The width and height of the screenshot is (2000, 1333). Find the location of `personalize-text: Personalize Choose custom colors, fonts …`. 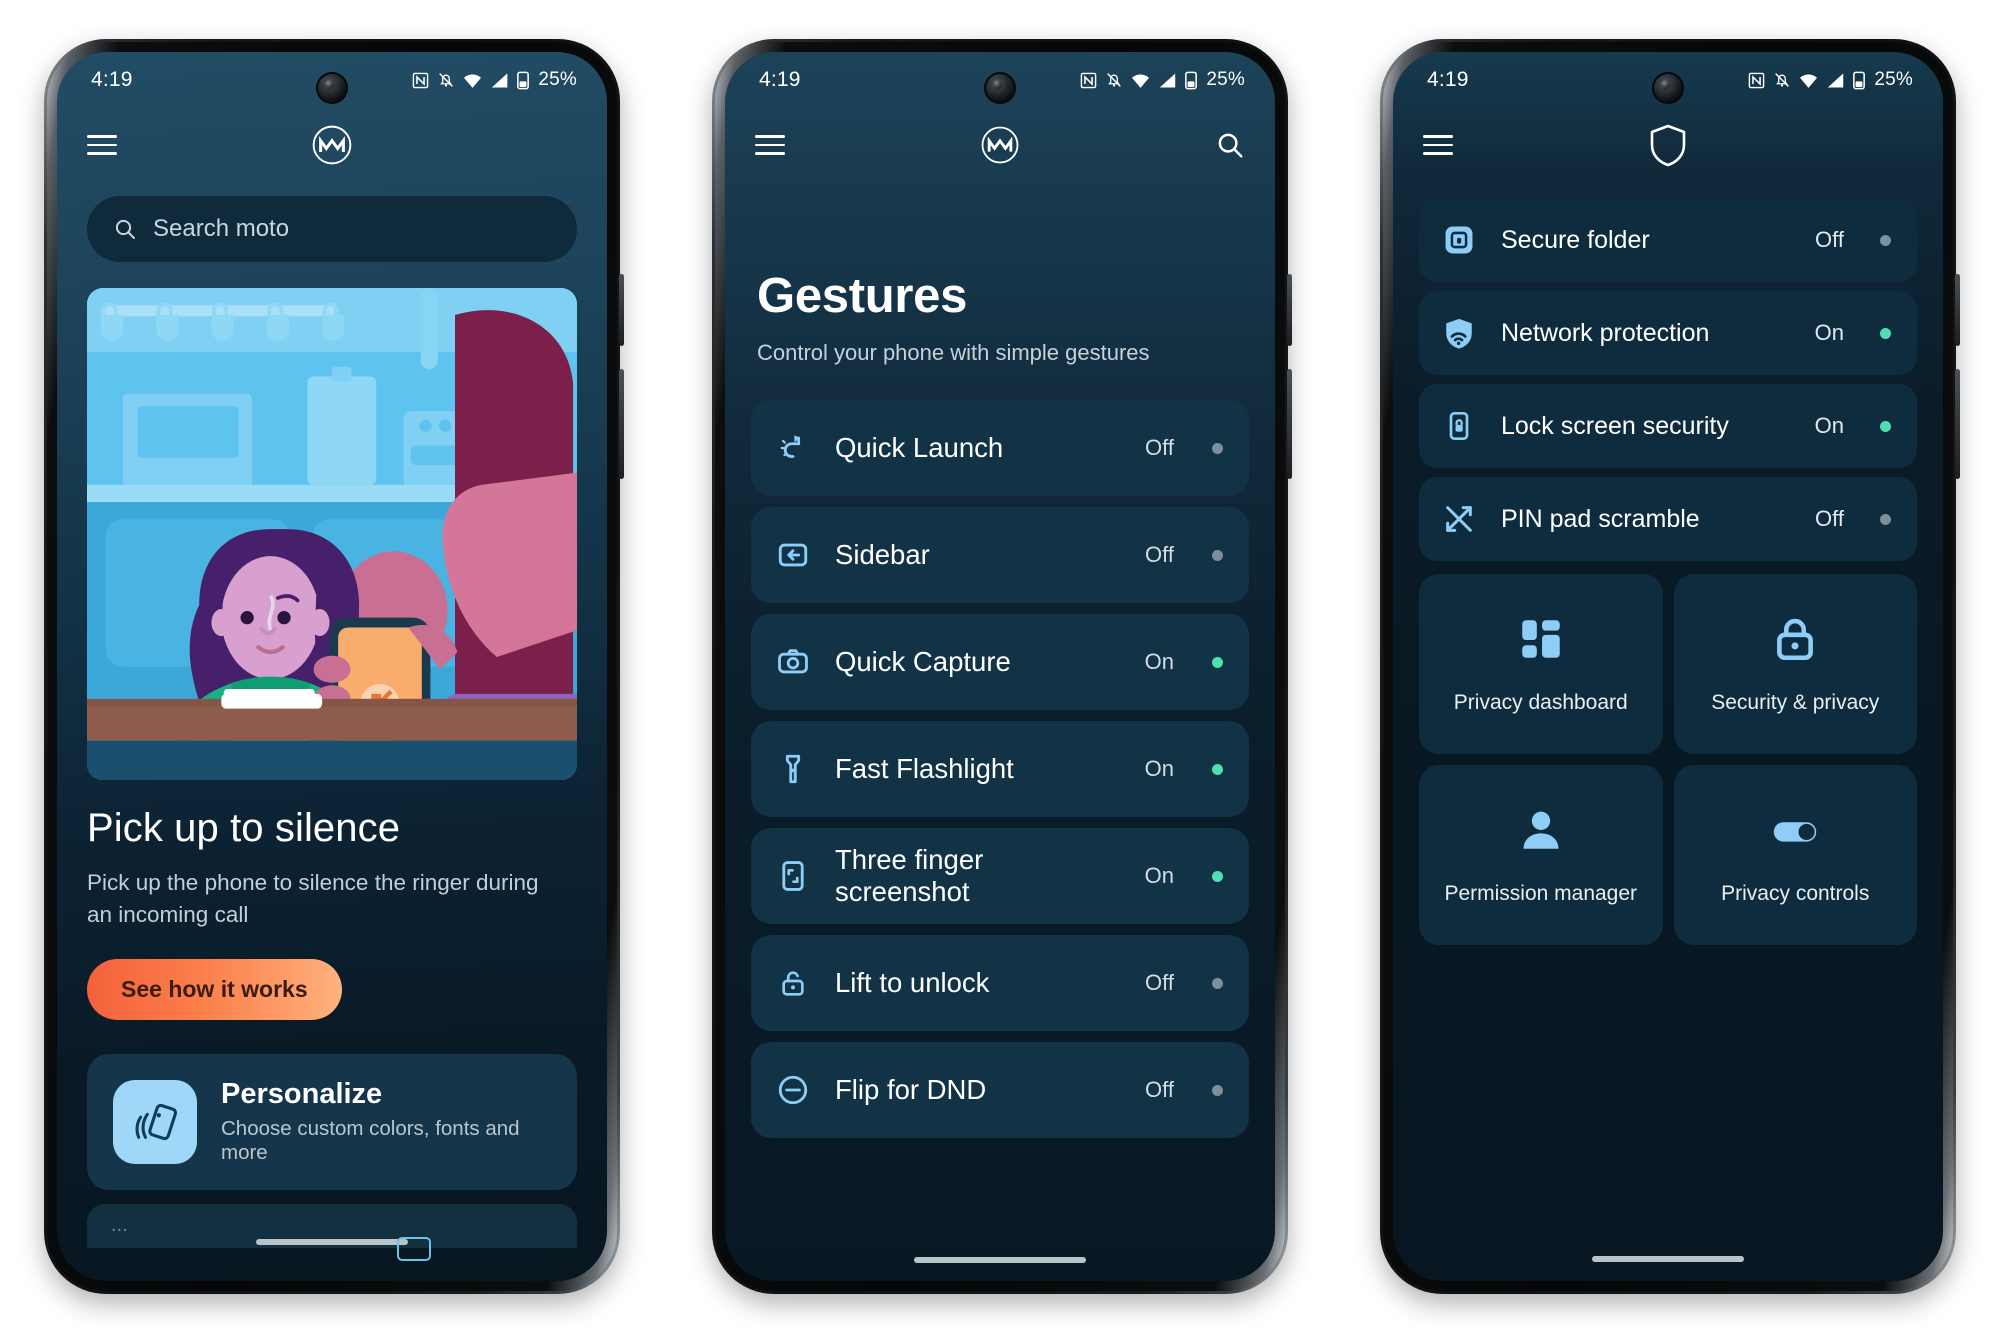

personalize-text: Personalize Choose custom colors, fonts … is located at coordinates (386, 1121).